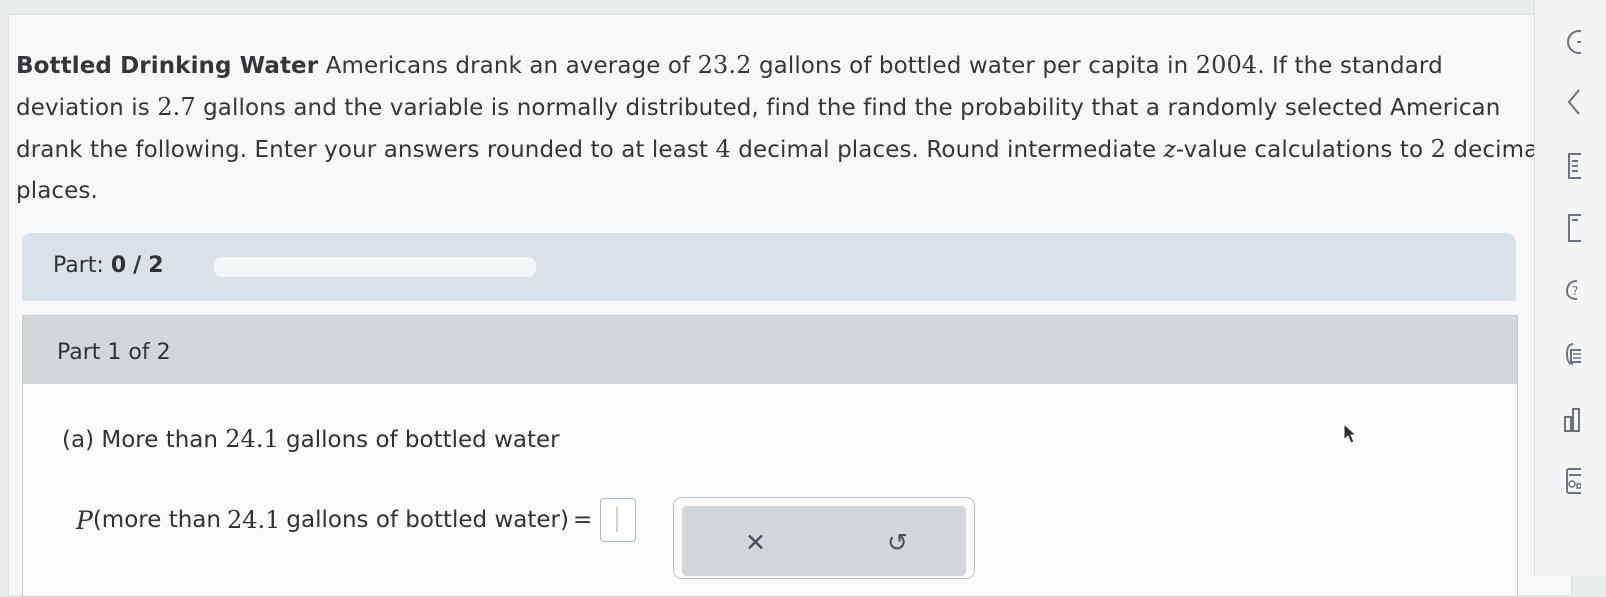  What do you see at coordinates (769, 267) in the screenshot?
I see `part-progress-bar: Part: 0 / 2` at bounding box center [769, 267].